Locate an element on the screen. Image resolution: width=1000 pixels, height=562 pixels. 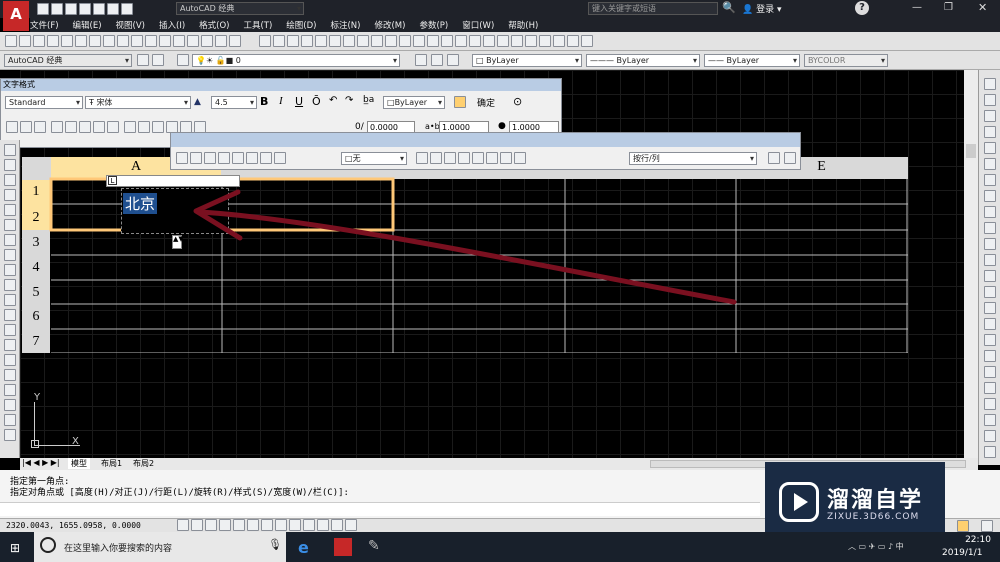
calculator-icon is located at coordinates (558, 41).